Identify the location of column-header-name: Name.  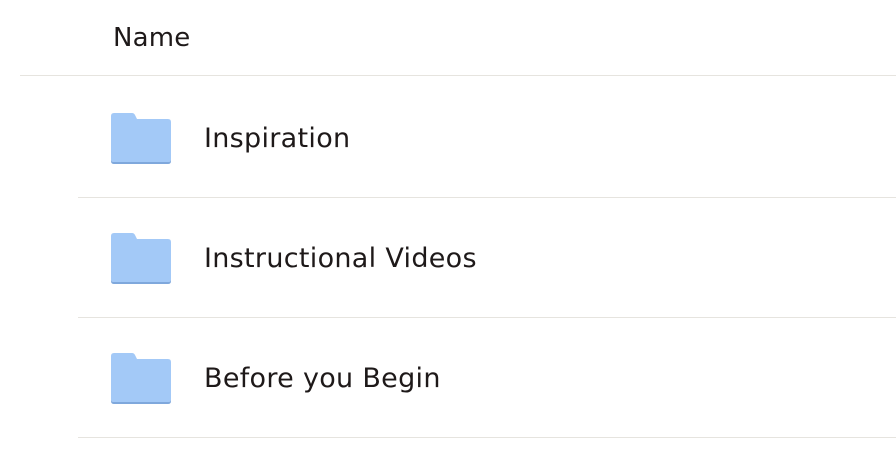
(152, 38).